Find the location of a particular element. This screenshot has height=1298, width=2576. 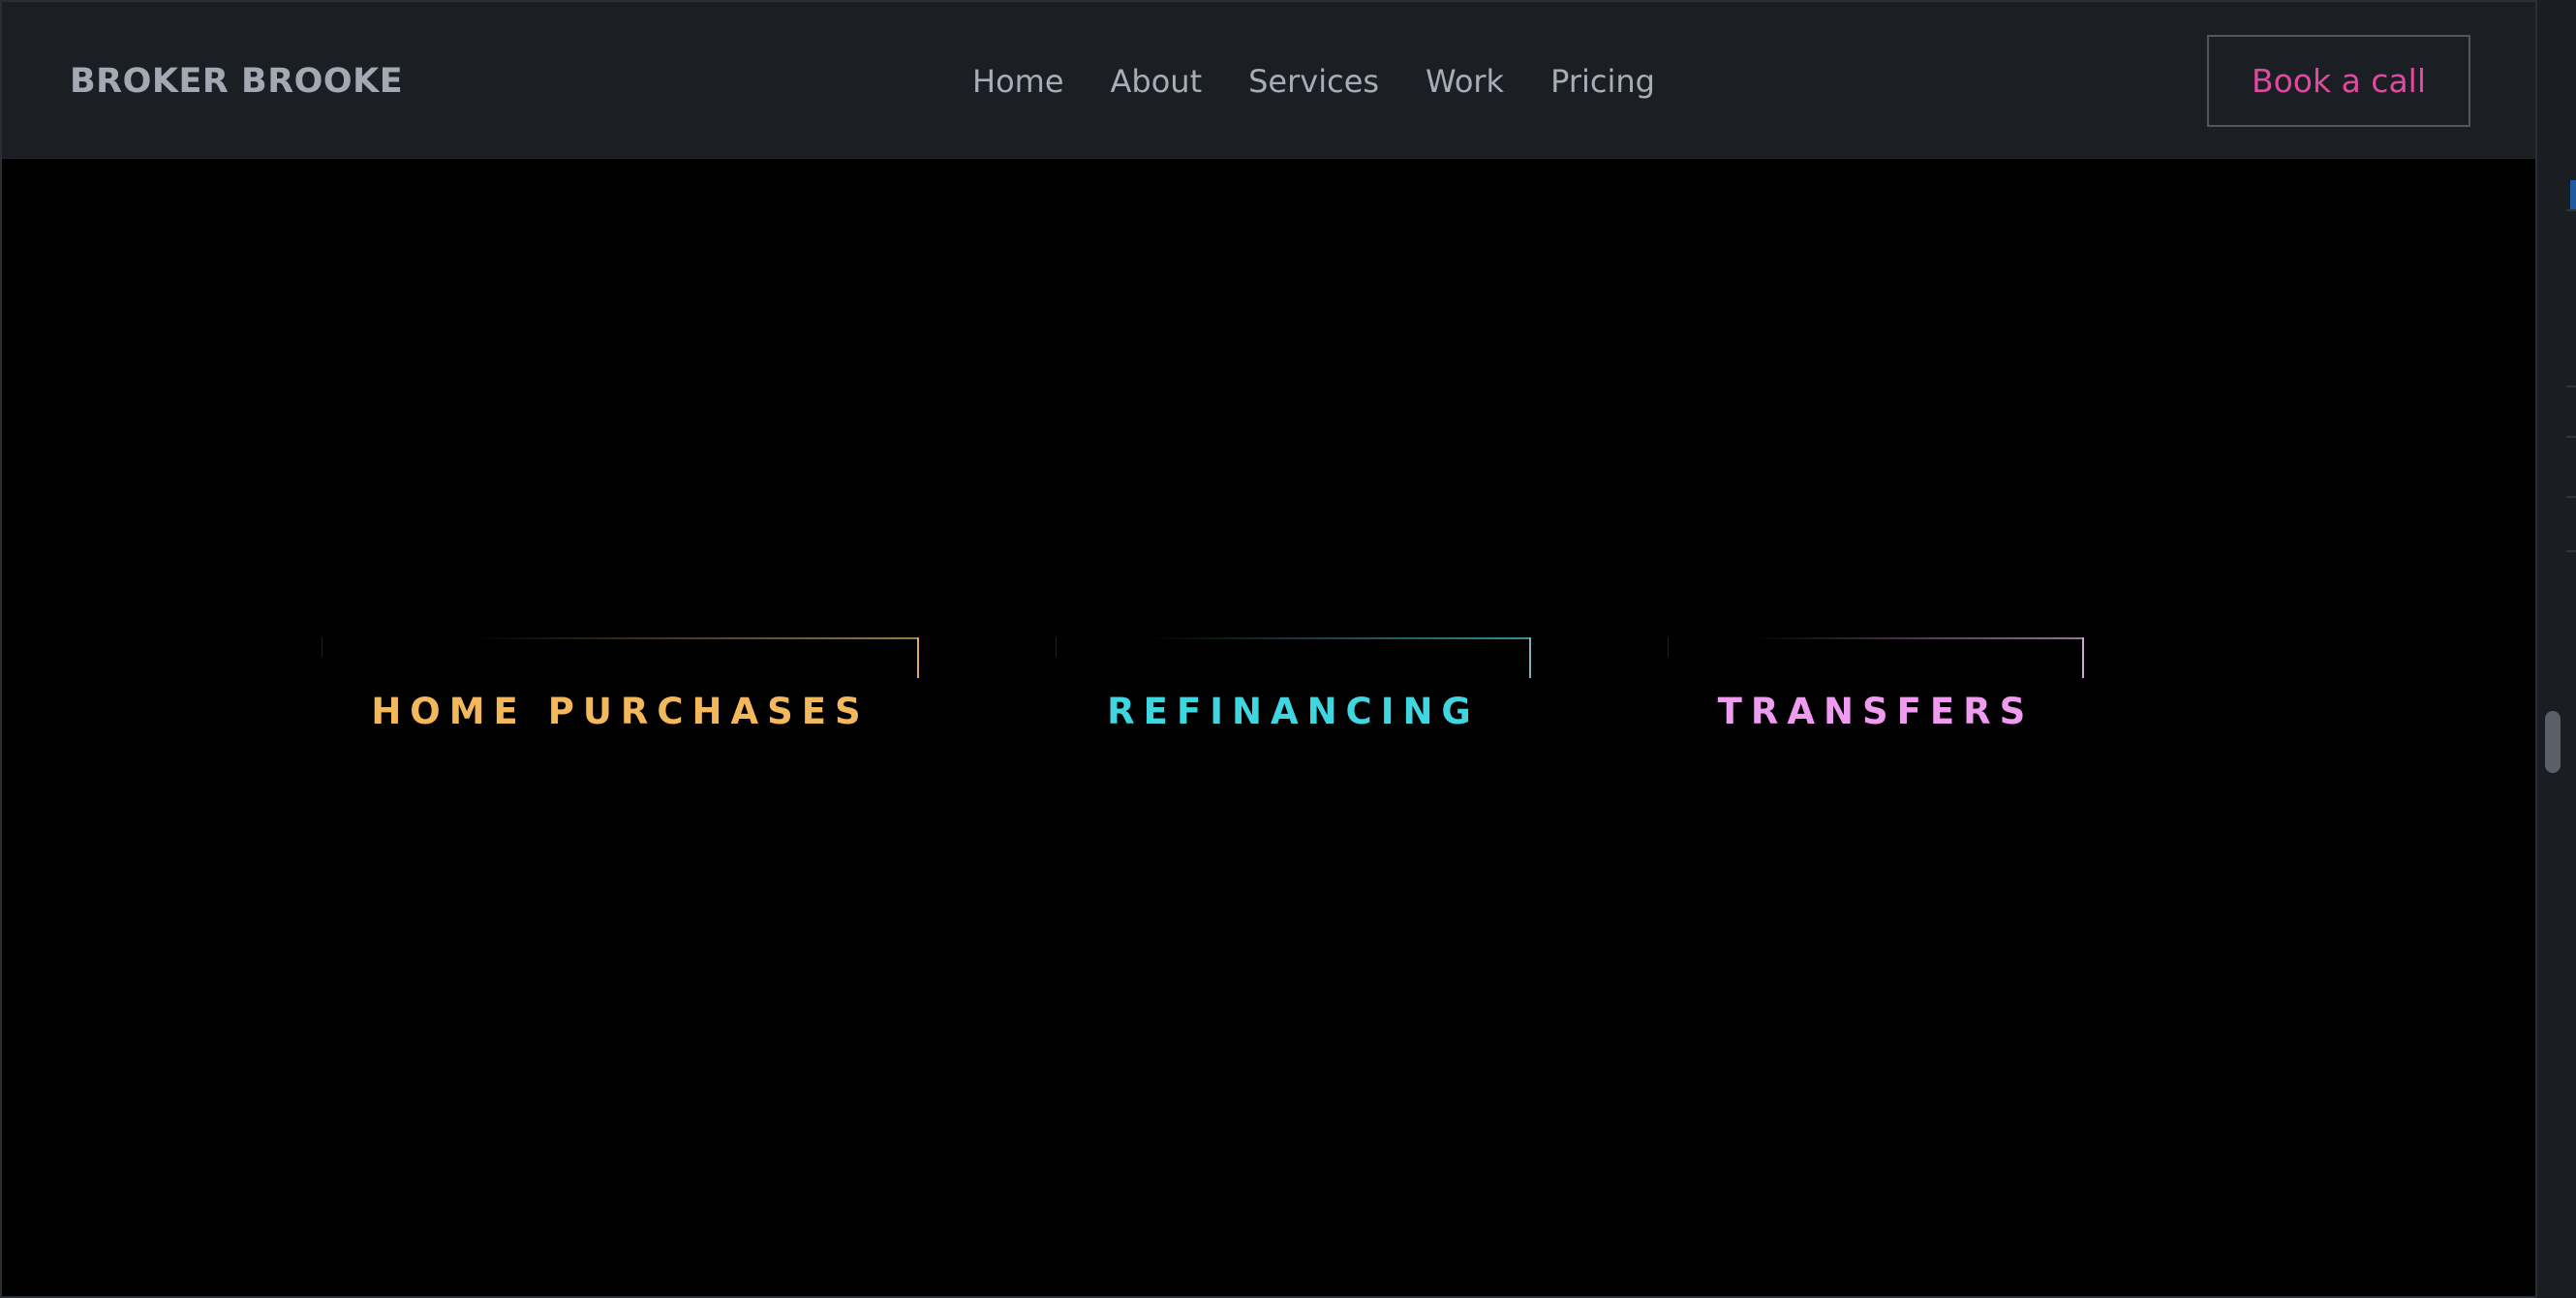

nav-link-home: Home is located at coordinates (1018, 81).